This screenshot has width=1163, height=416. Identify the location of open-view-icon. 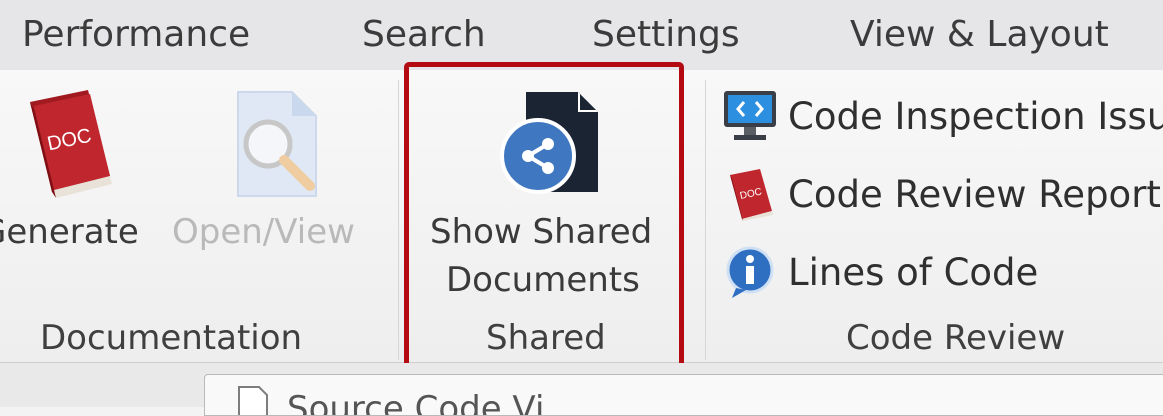
(277, 144).